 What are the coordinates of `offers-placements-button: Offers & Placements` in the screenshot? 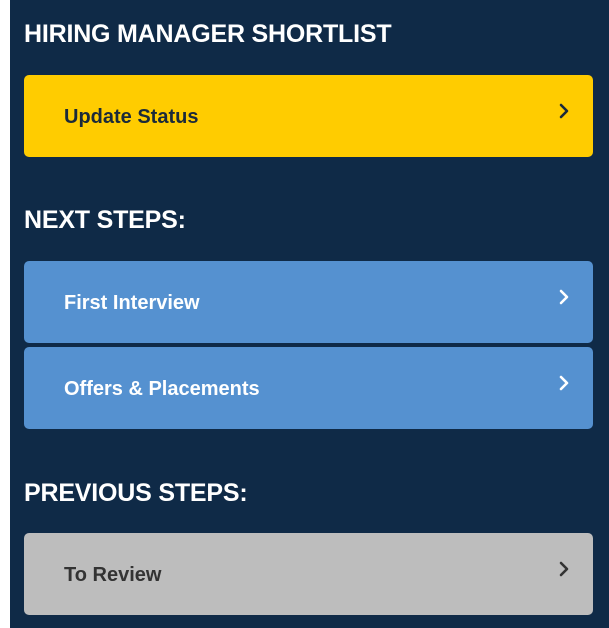 It's located at (308, 388).